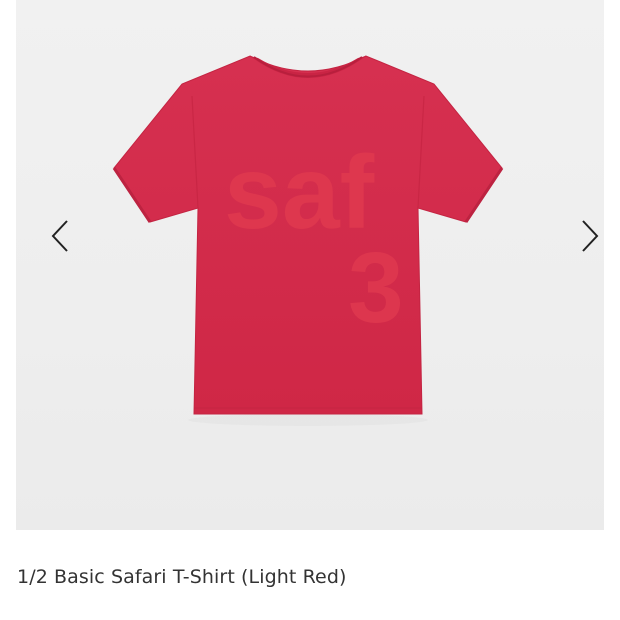 This screenshot has width=620, height=620. I want to click on shirt-print-number: 3, so click(376, 288).